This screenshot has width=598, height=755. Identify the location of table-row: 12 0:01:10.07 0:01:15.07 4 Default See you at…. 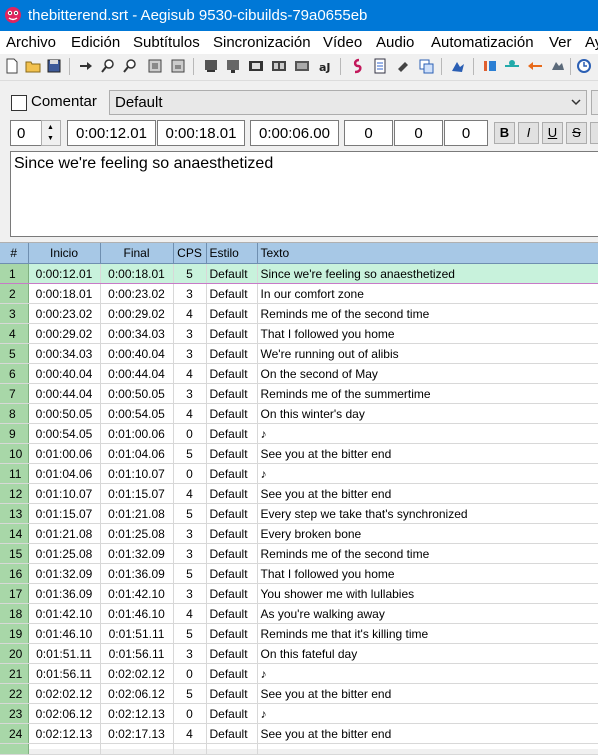
(299, 493).